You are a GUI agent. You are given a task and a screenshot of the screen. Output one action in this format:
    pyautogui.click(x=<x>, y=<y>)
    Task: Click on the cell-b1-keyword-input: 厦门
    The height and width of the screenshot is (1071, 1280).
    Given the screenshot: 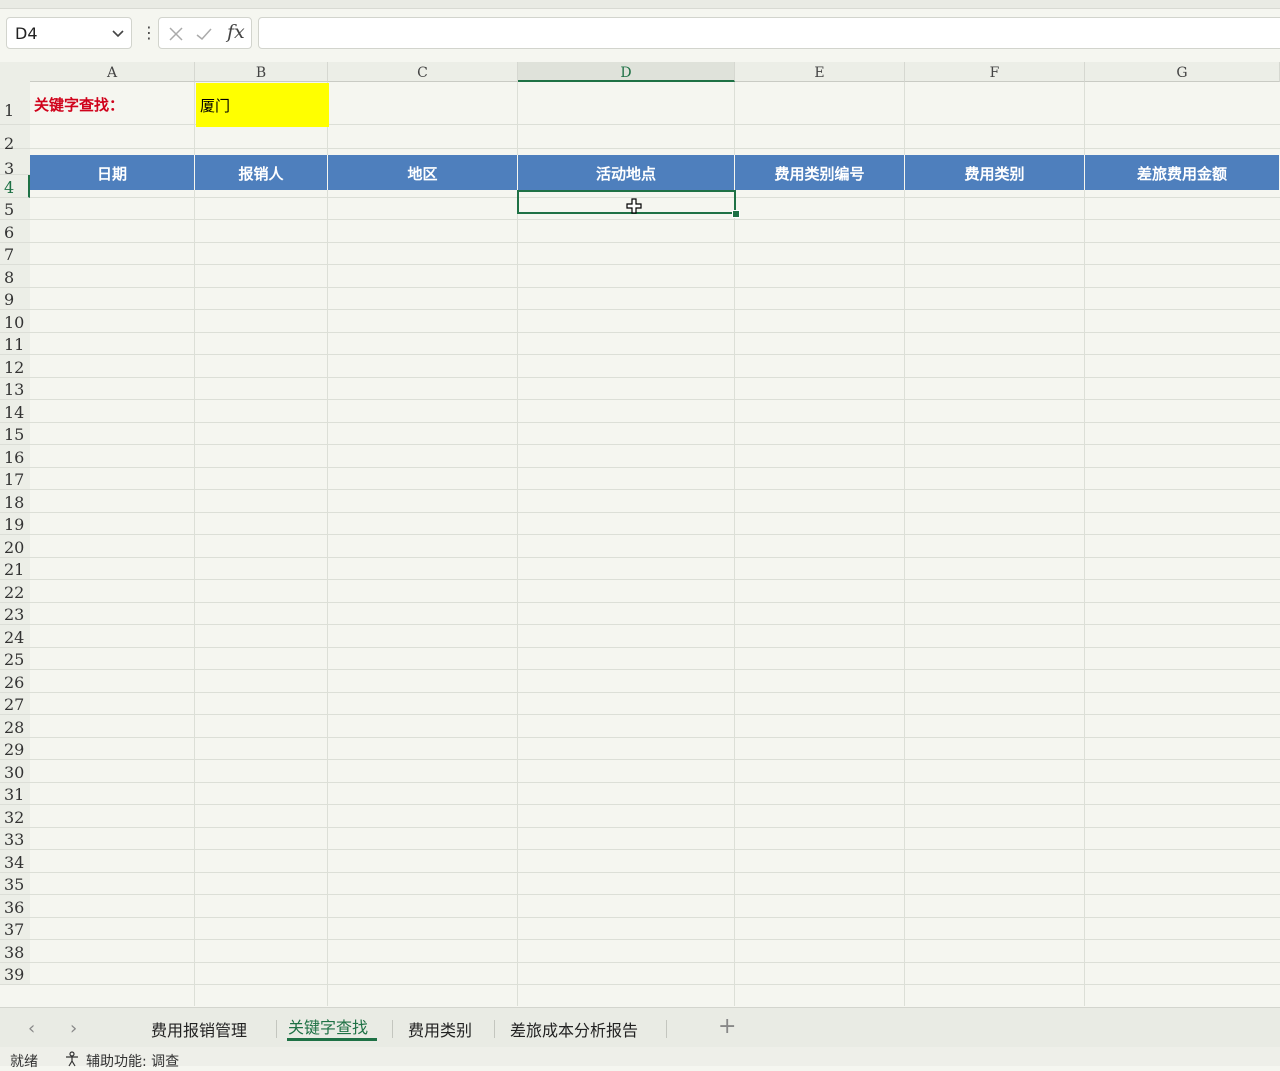 What is the action you would take?
    pyautogui.click(x=262, y=105)
    